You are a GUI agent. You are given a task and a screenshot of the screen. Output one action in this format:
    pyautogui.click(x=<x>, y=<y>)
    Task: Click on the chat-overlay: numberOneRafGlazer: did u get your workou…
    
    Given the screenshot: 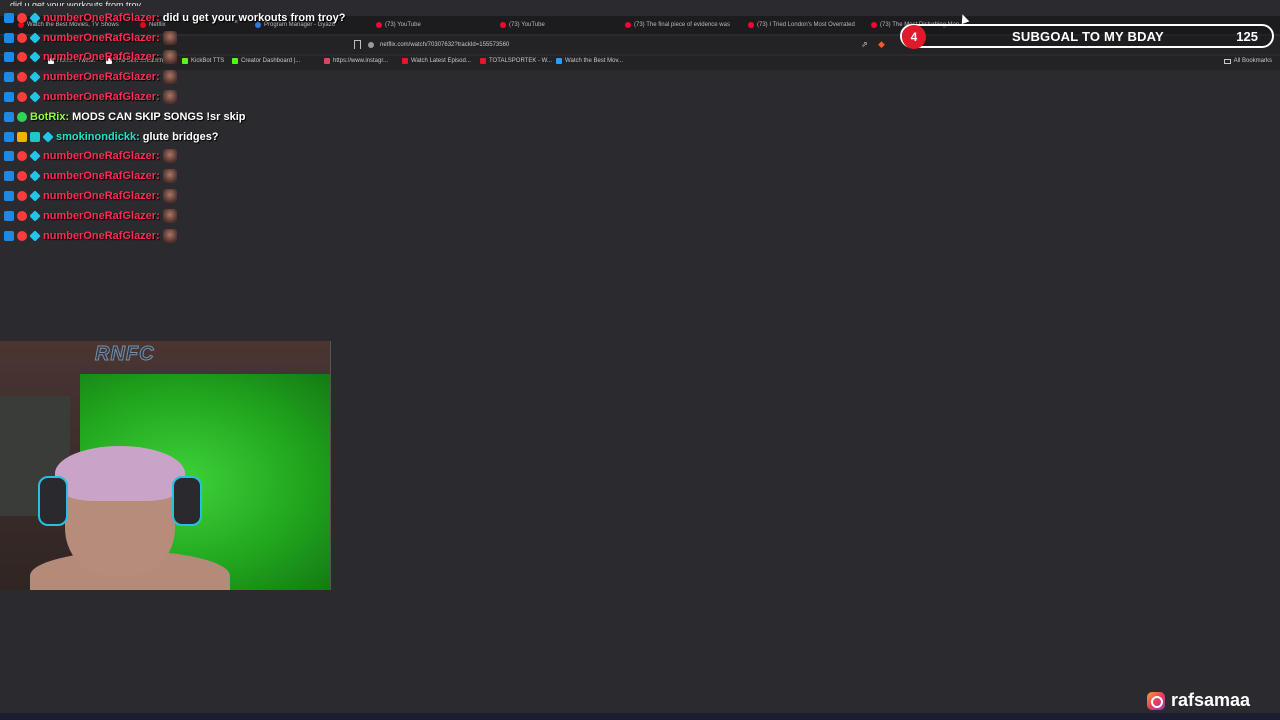 What is the action you would take?
    pyautogui.click(x=214, y=127)
    